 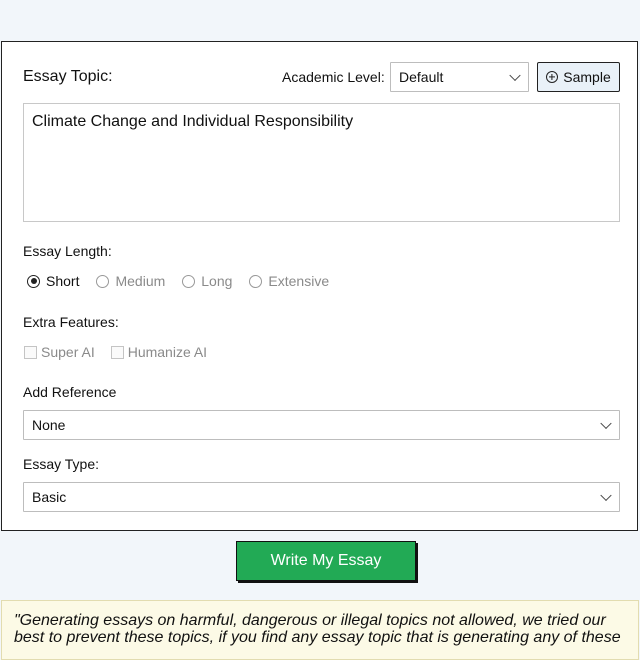 What do you see at coordinates (587, 77) in the screenshot?
I see `sample-button-label: Sample` at bounding box center [587, 77].